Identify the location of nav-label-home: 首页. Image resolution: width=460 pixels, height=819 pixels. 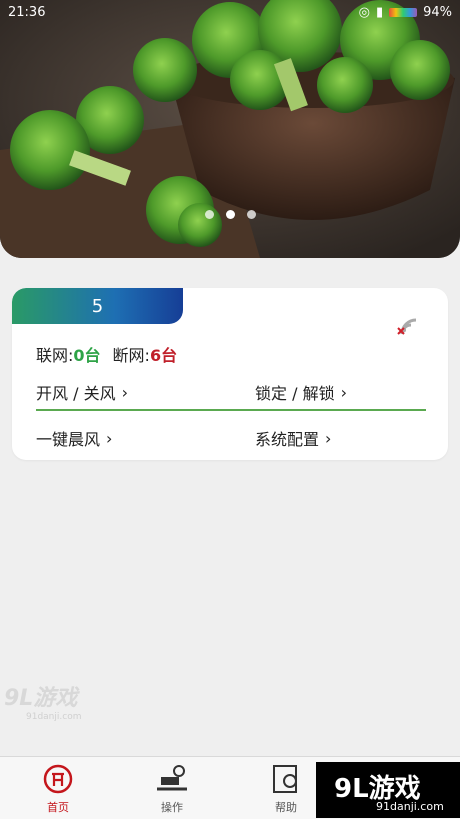
(58, 807).